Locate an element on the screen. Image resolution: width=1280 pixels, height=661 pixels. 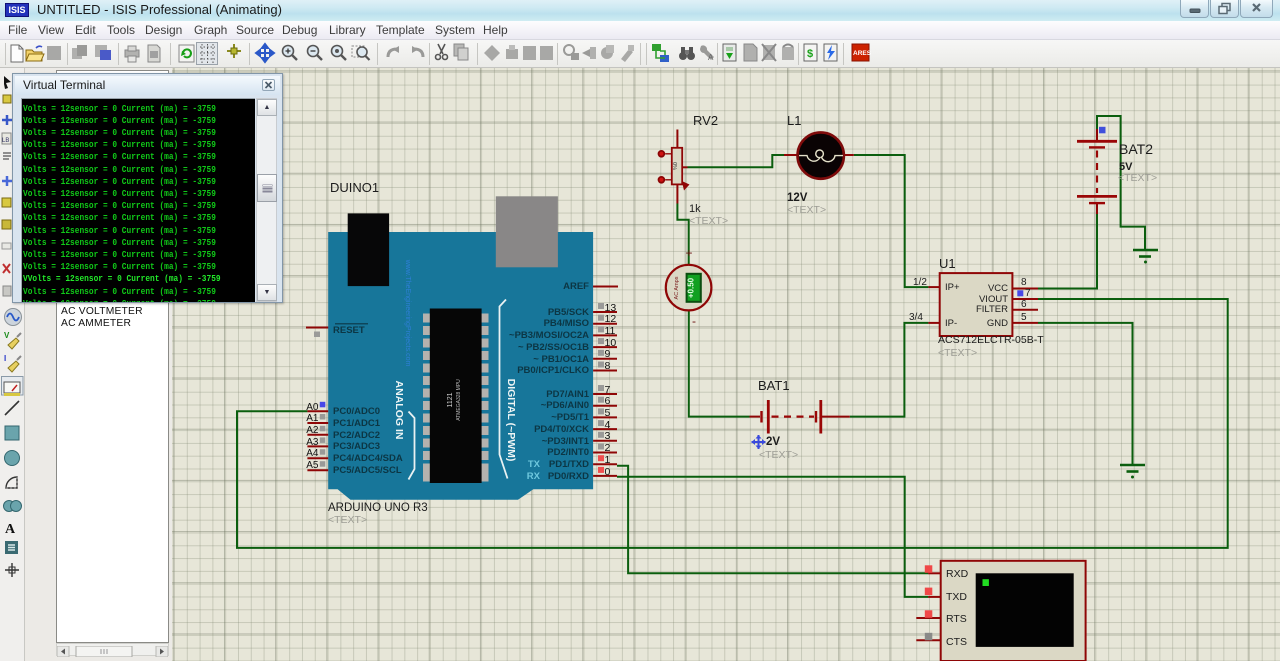
svg-text: %0 is located at coordinates (676, 166).